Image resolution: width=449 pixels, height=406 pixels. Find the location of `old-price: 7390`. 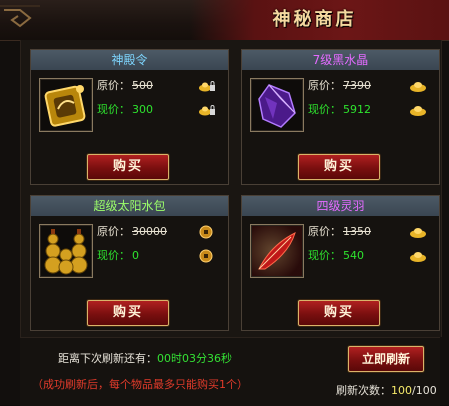

old-price: 7390 is located at coordinates (357, 85).